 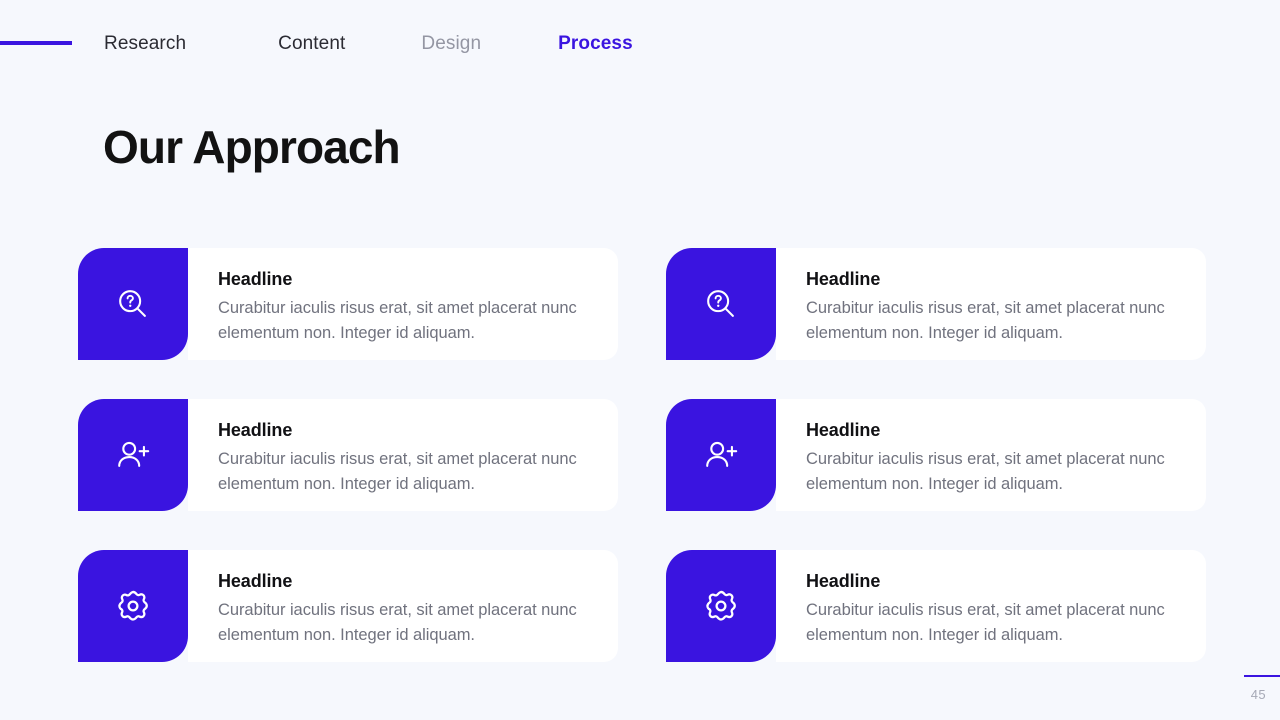 I want to click on top-navigation: Research Content Design Process, so click(x=640, y=43).